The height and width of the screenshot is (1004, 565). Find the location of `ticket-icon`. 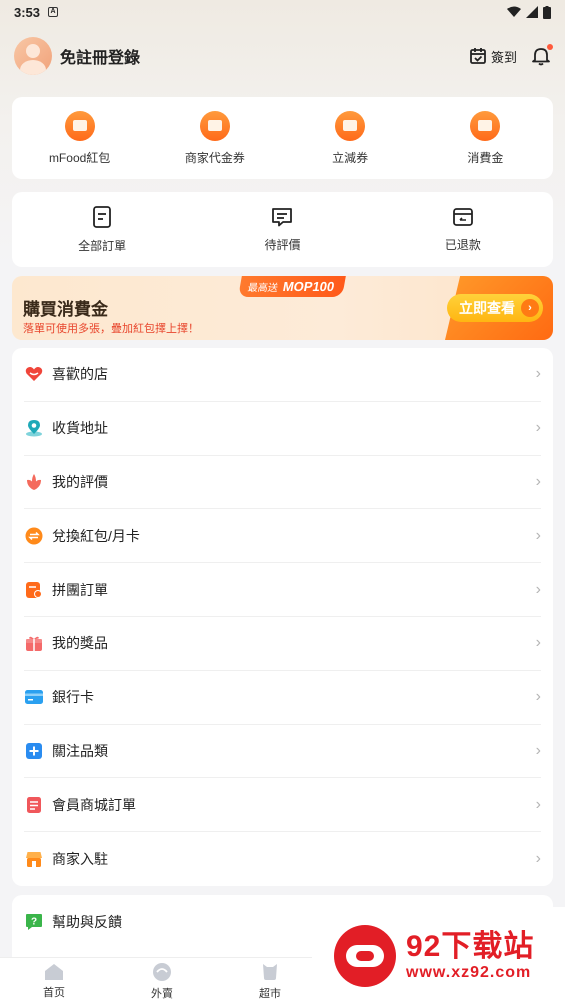

ticket-icon is located at coordinates (214, 125).